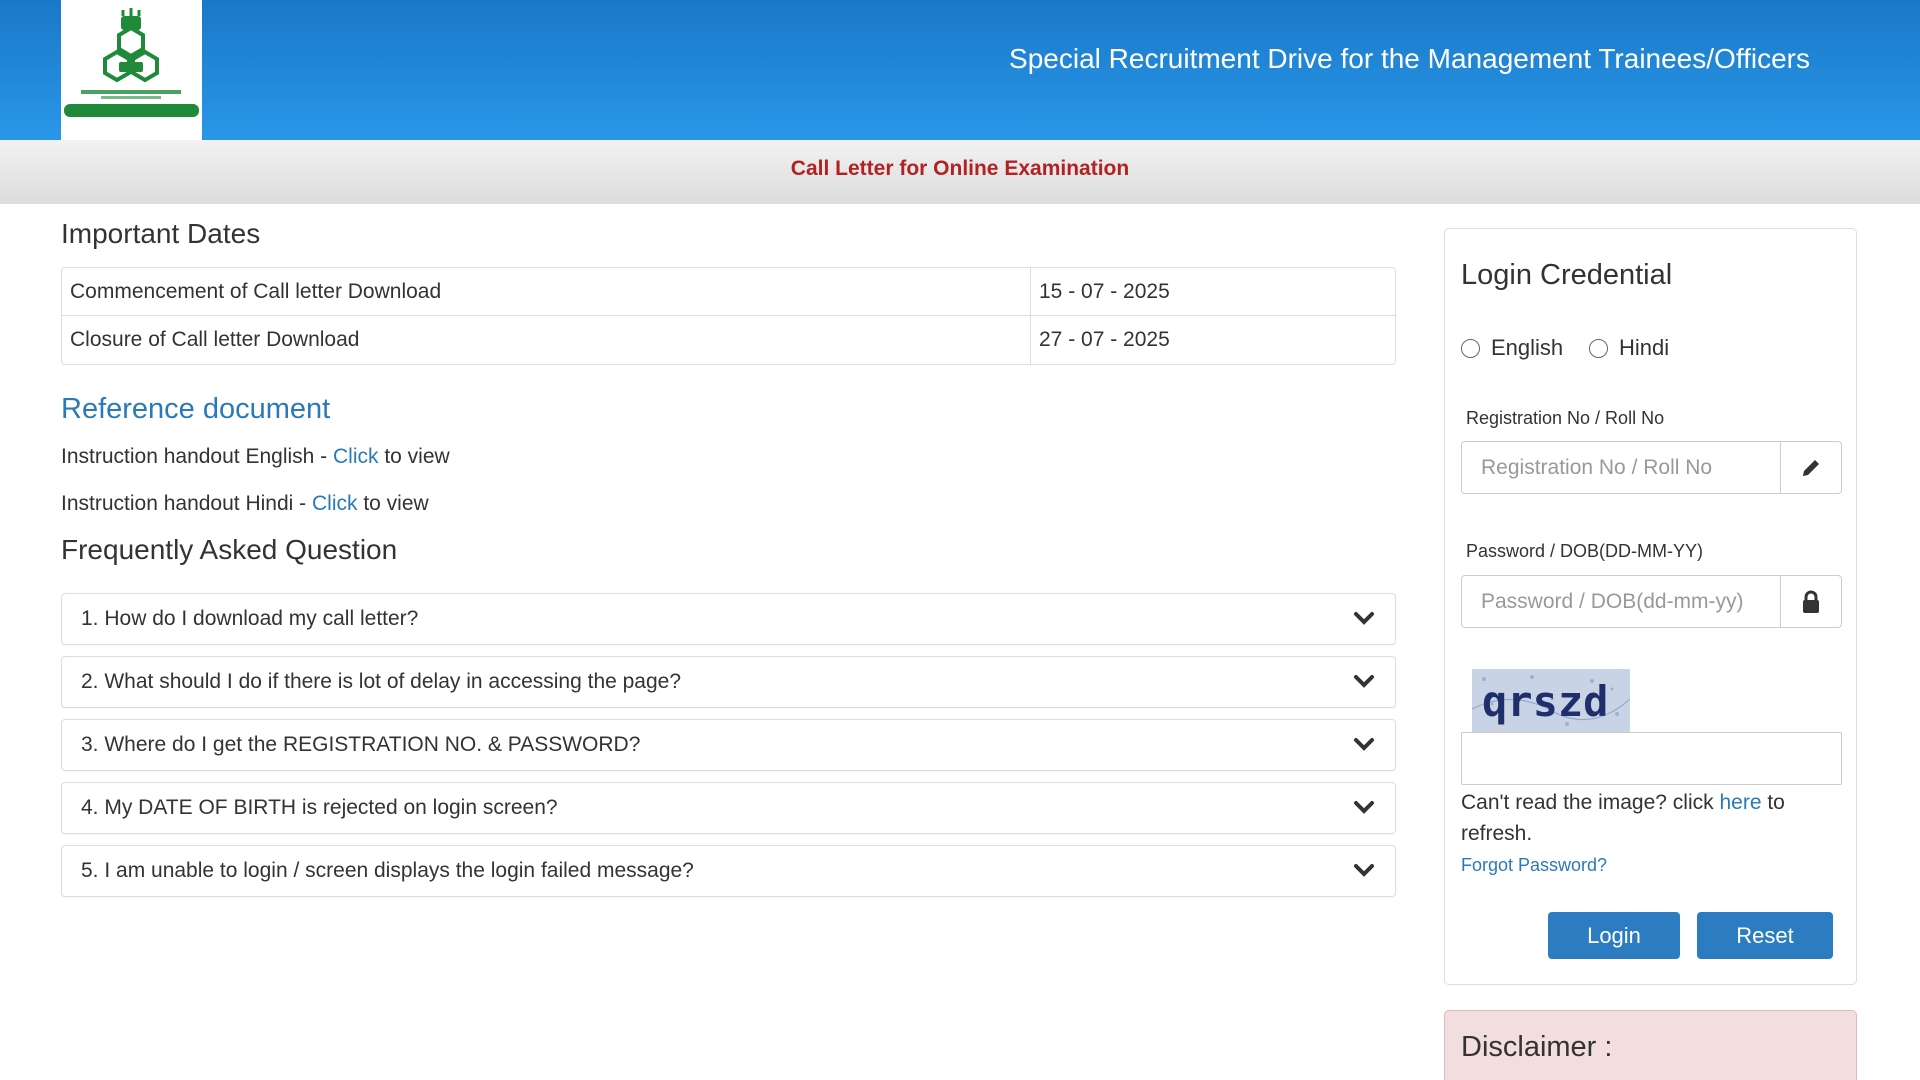 The image size is (1920, 1080). Describe the element at coordinates (1590, 802) in the screenshot. I see `captcha-help-text: Can't read the image? click` at that location.